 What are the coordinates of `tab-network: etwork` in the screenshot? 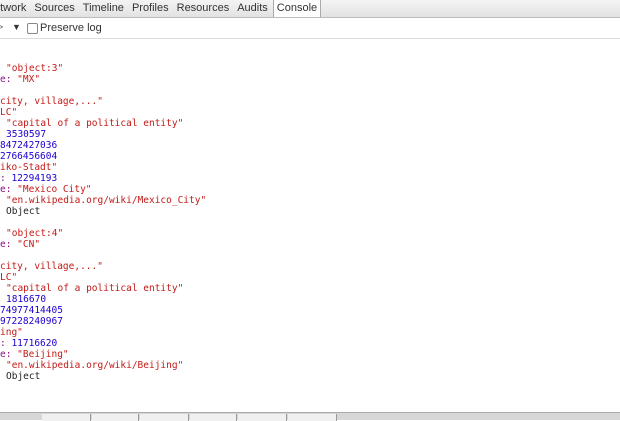 It's located at (14, 8).